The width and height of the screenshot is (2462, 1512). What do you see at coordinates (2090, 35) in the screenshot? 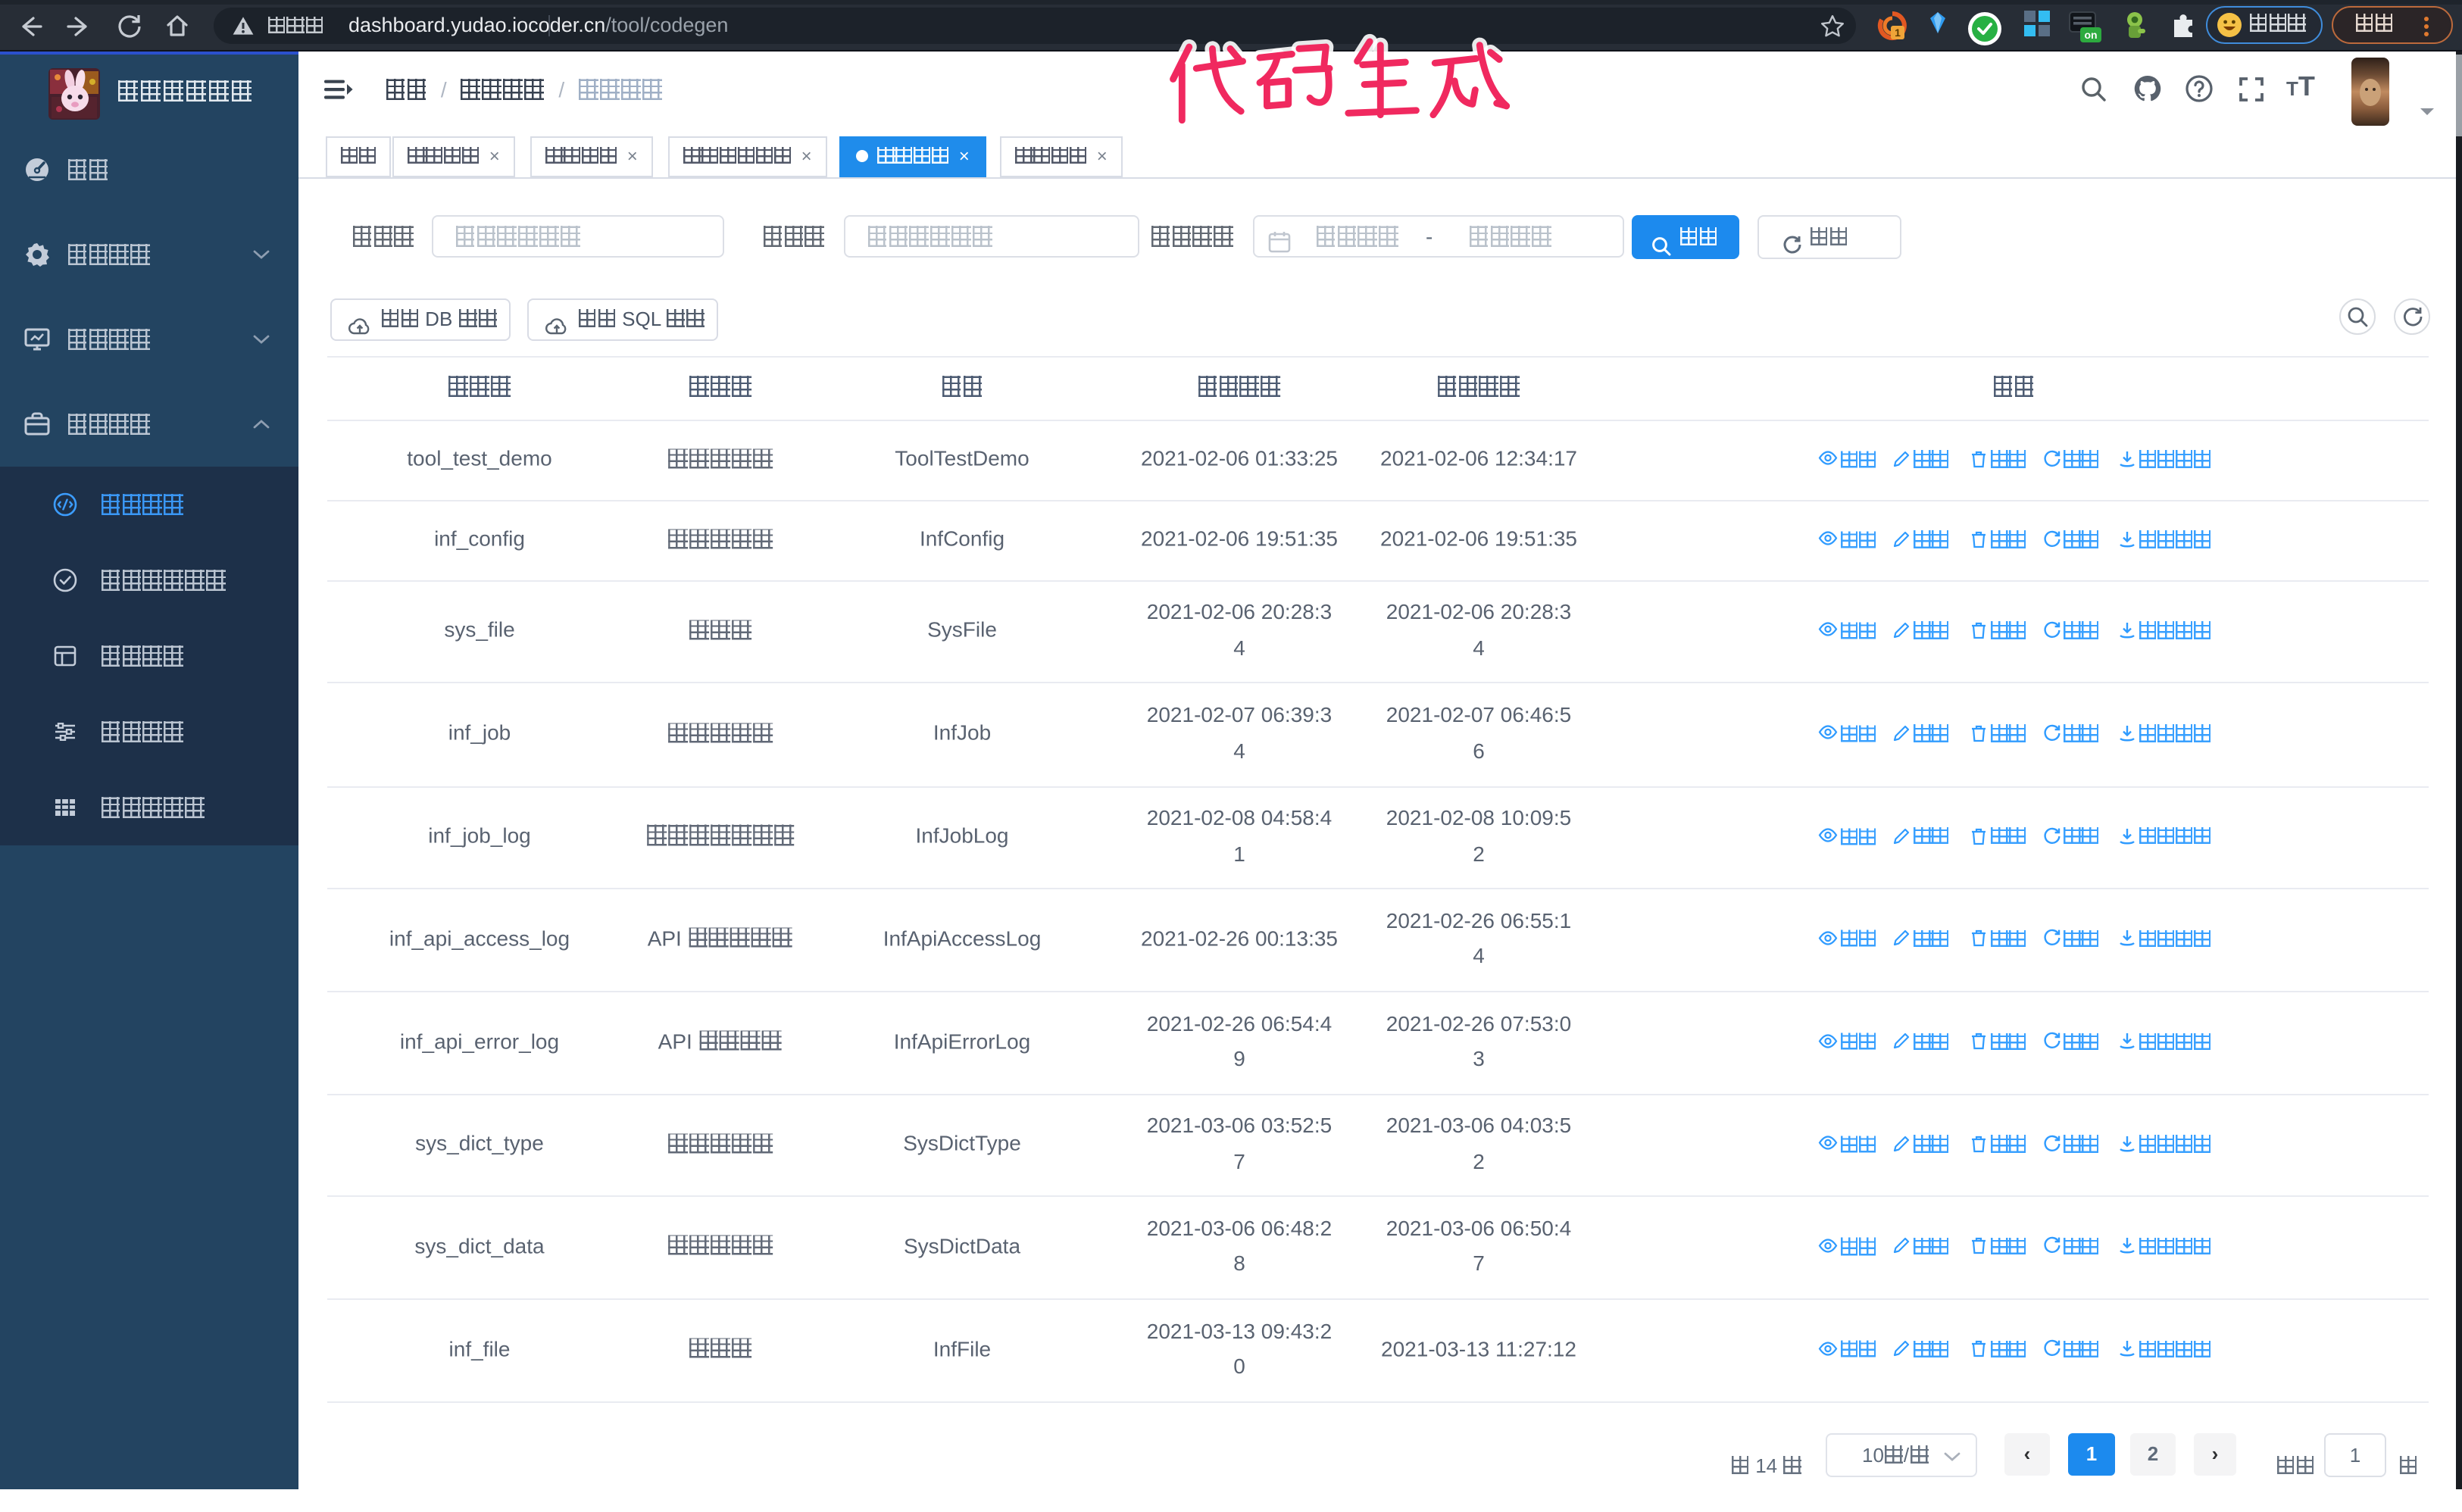
I see `svg-text: on` at bounding box center [2090, 35].